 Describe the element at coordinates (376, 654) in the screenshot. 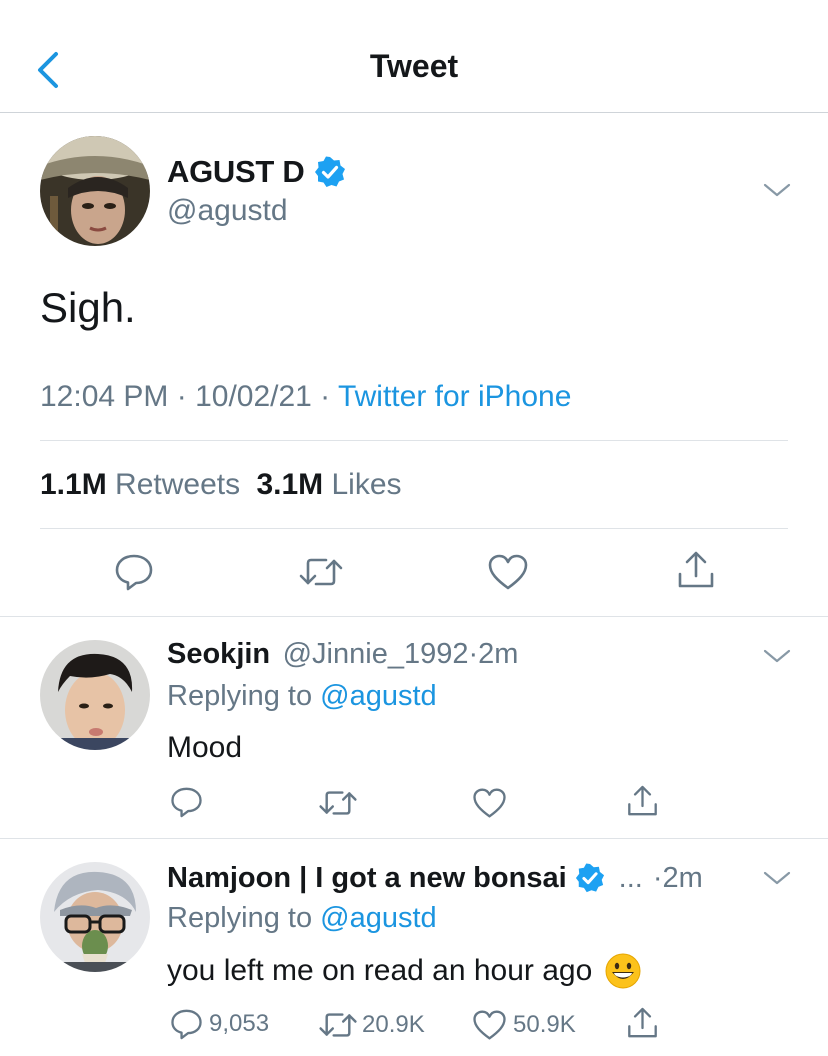

I see `reply-handle: @Jinnie_1992` at that location.